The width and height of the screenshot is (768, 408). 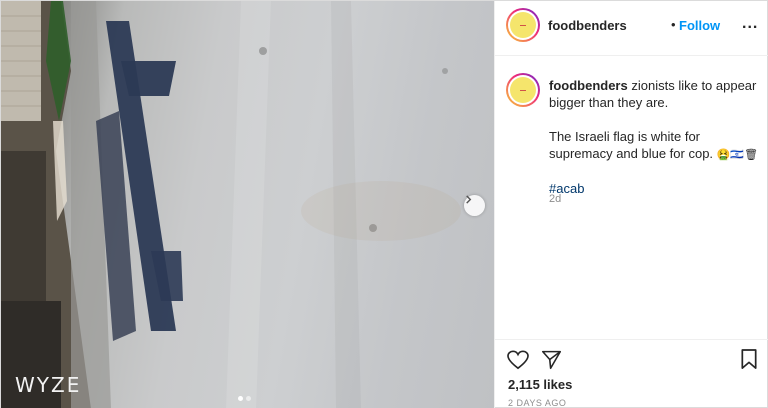 I want to click on bookmark-icon, so click(x=749, y=359).